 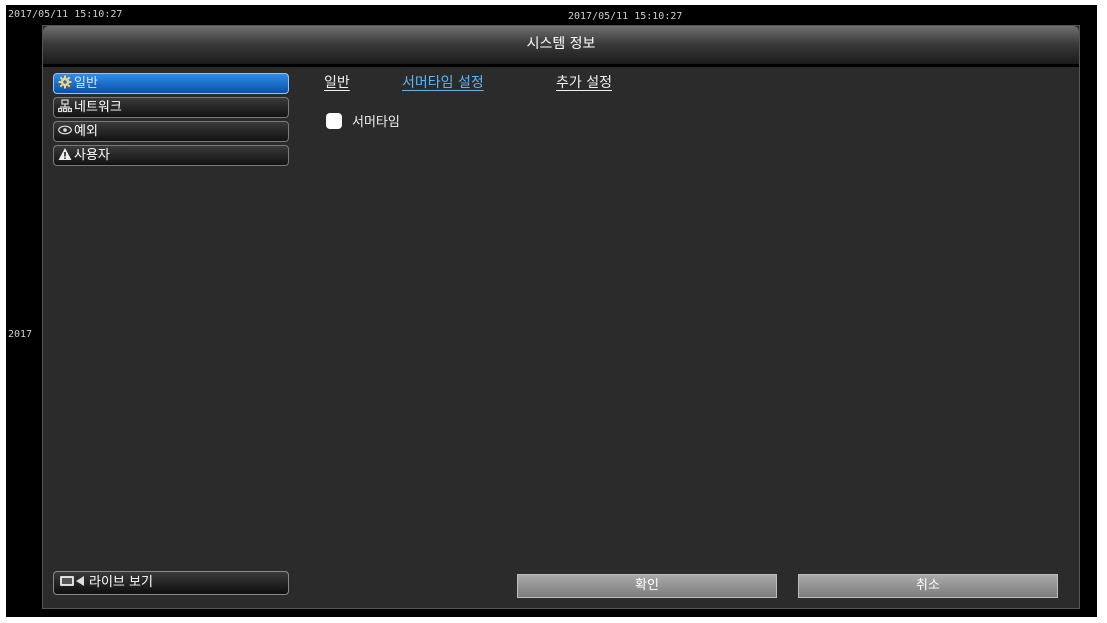 I want to click on eye-icon, so click(x=65, y=130).